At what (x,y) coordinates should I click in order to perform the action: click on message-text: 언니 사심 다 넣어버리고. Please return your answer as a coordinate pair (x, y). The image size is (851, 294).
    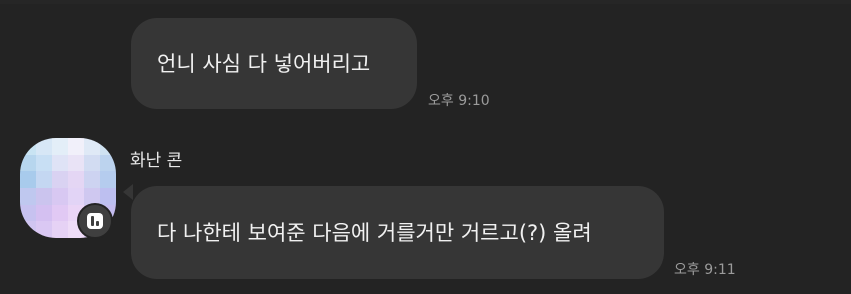
    Looking at the image, I should click on (264, 63).